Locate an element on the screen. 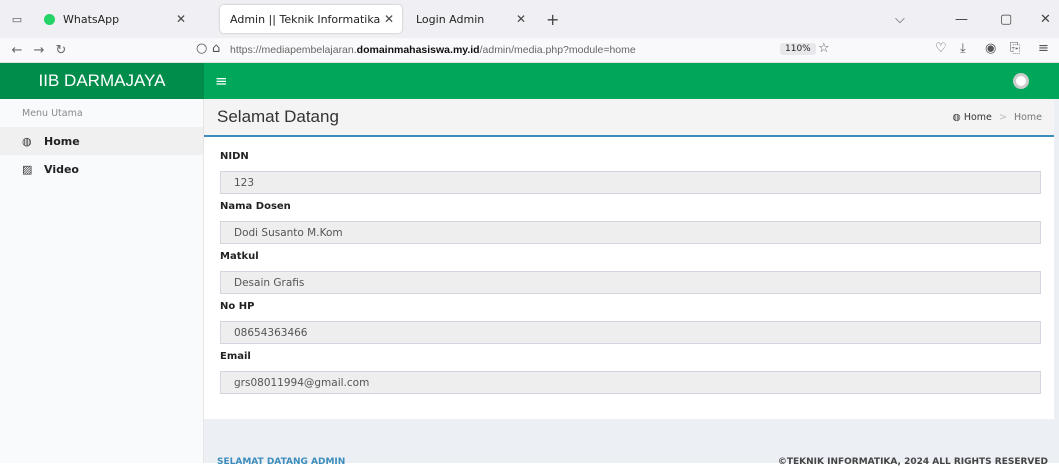 The width and height of the screenshot is (1059, 467). lock-icon: ⌂ is located at coordinates (216, 48).